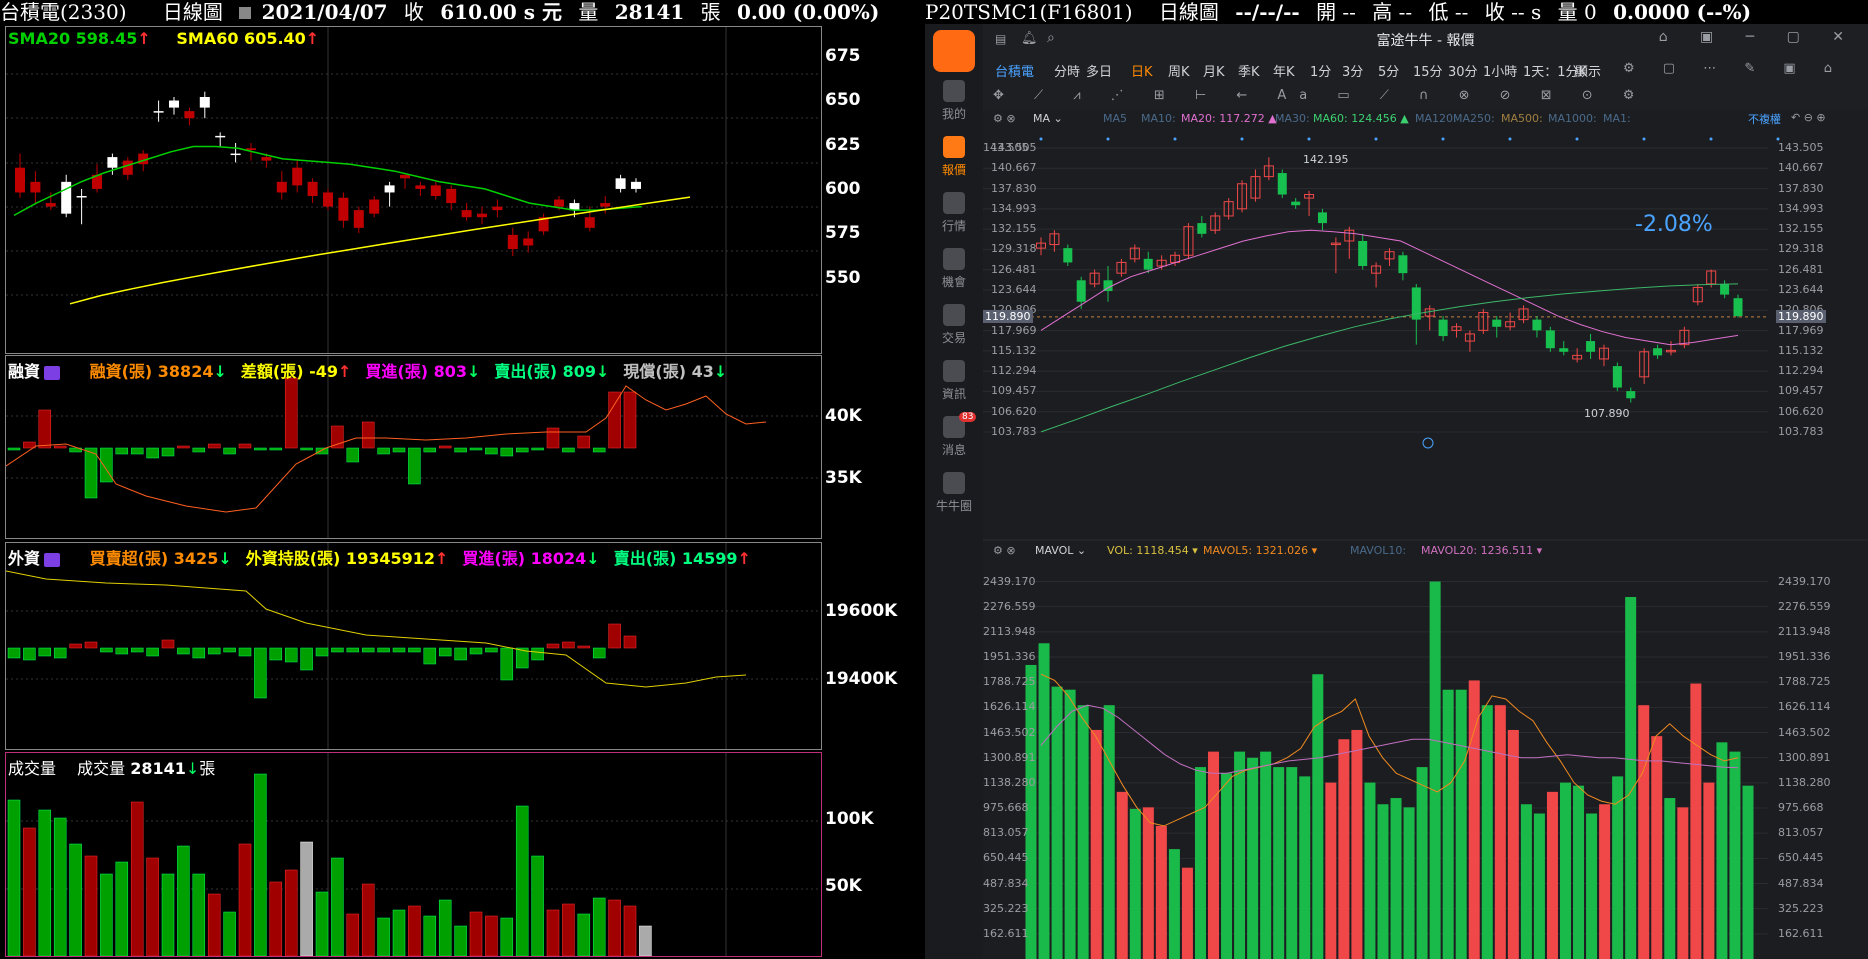 The image size is (1868, 959). What do you see at coordinates (1392, 12) in the screenshot?
I see `right-high: 高 --` at bounding box center [1392, 12].